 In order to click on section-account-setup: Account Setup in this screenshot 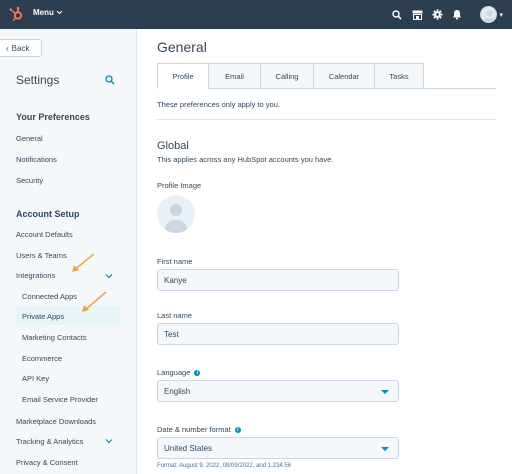, I will do `click(48, 214)`.